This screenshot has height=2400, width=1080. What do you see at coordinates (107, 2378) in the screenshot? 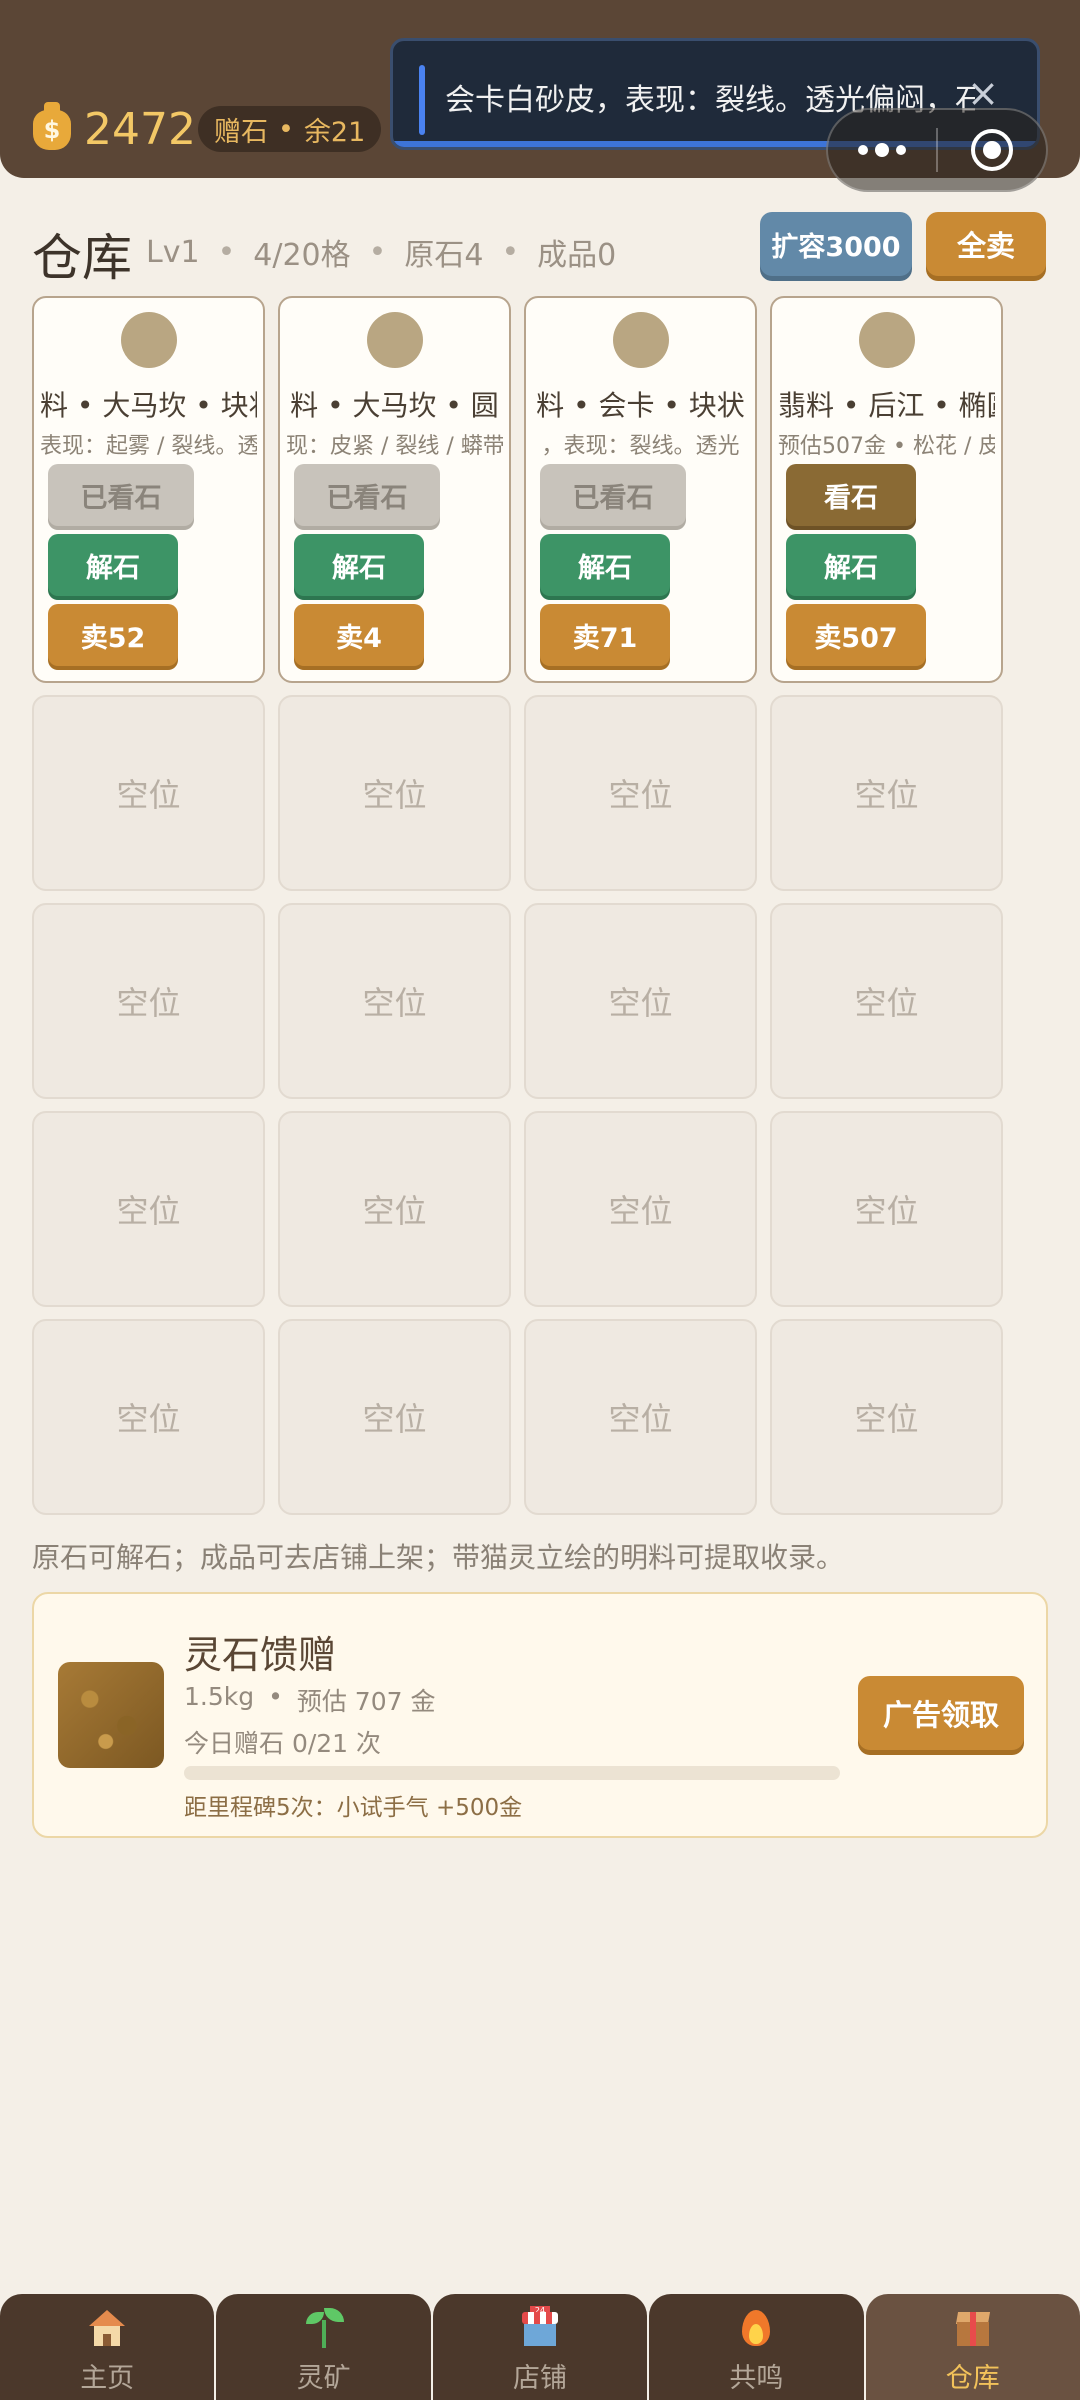
I see `nav-label: 主页` at bounding box center [107, 2378].